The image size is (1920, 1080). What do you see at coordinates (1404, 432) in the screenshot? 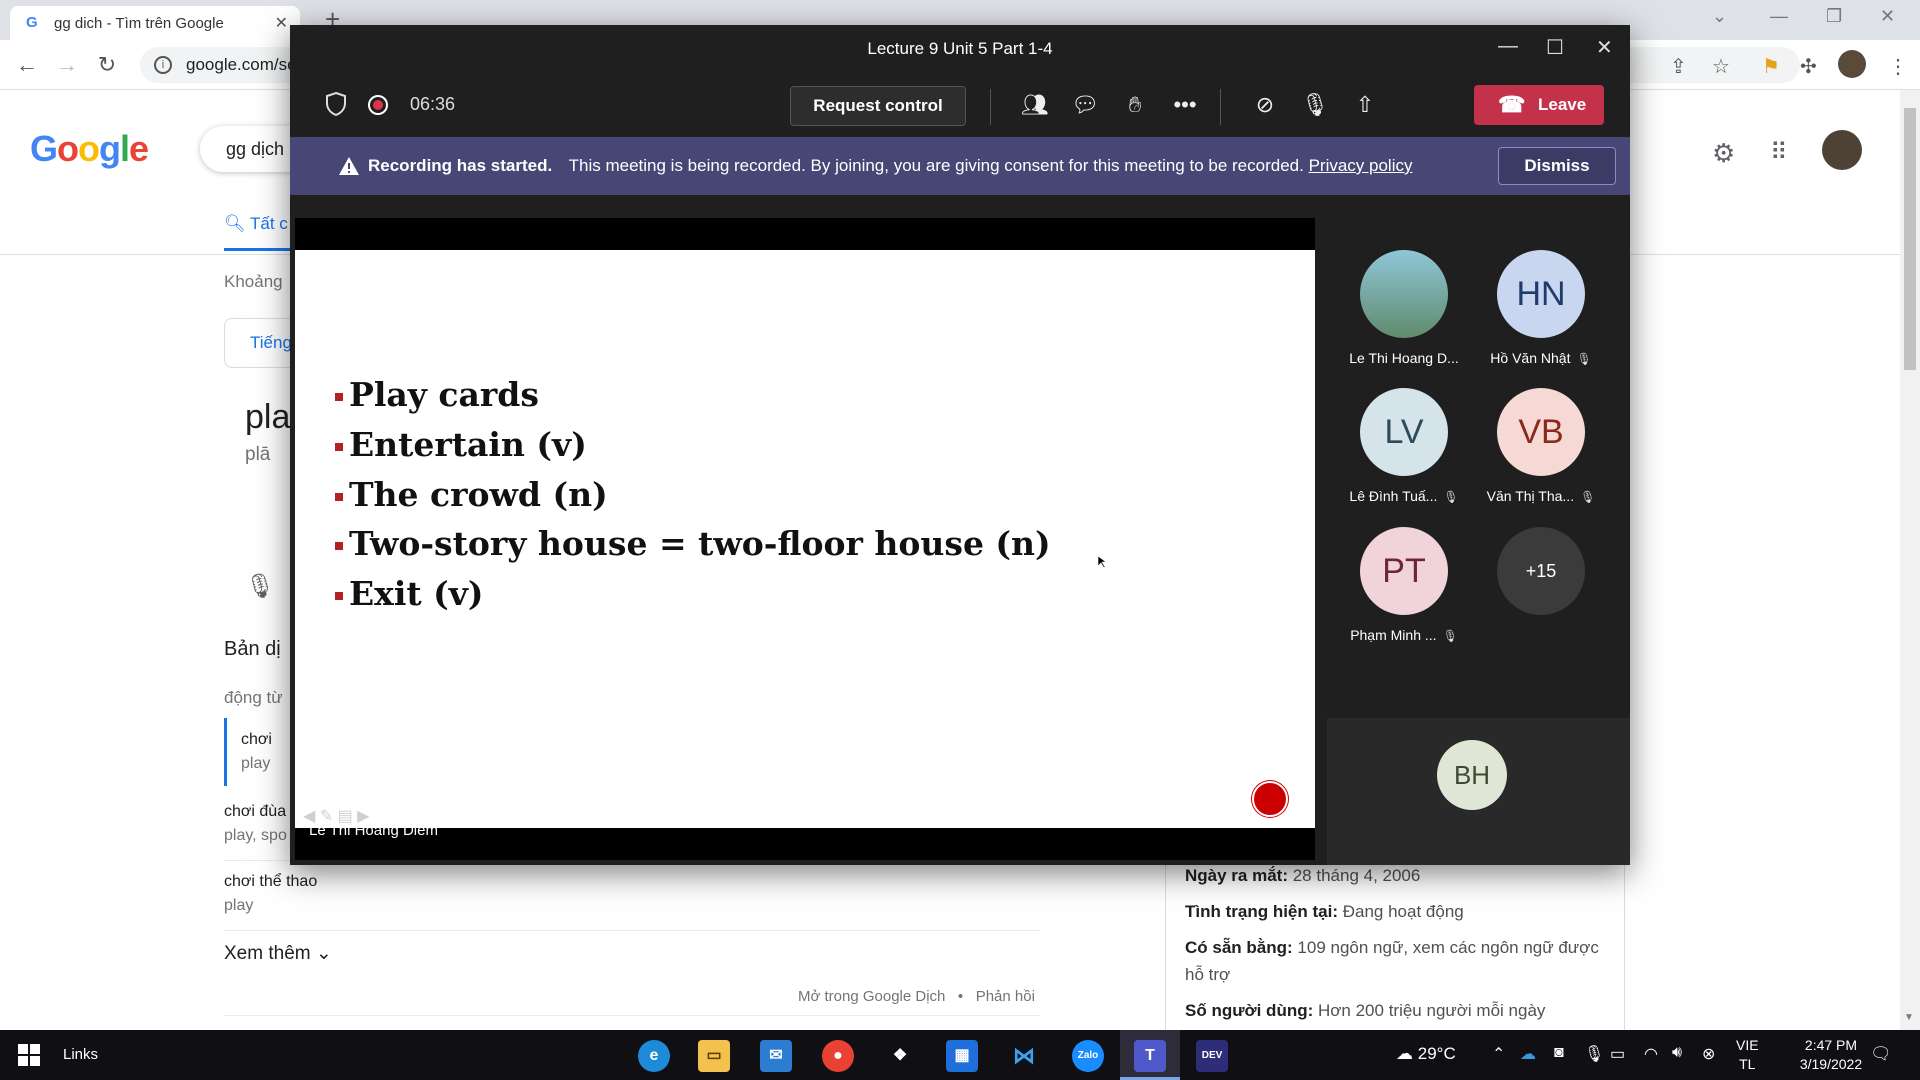
I see `participant-avatar: LV` at bounding box center [1404, 432].